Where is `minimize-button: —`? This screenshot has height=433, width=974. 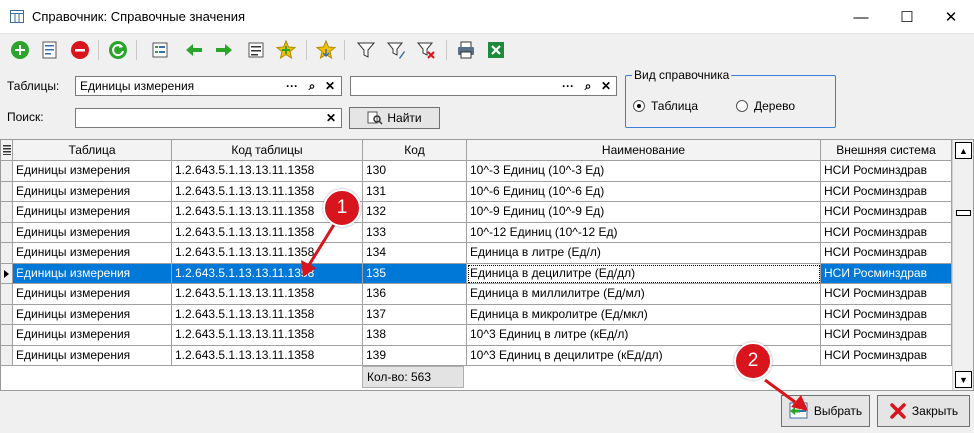 minimize-button: — is located at coordinates (861, 17).